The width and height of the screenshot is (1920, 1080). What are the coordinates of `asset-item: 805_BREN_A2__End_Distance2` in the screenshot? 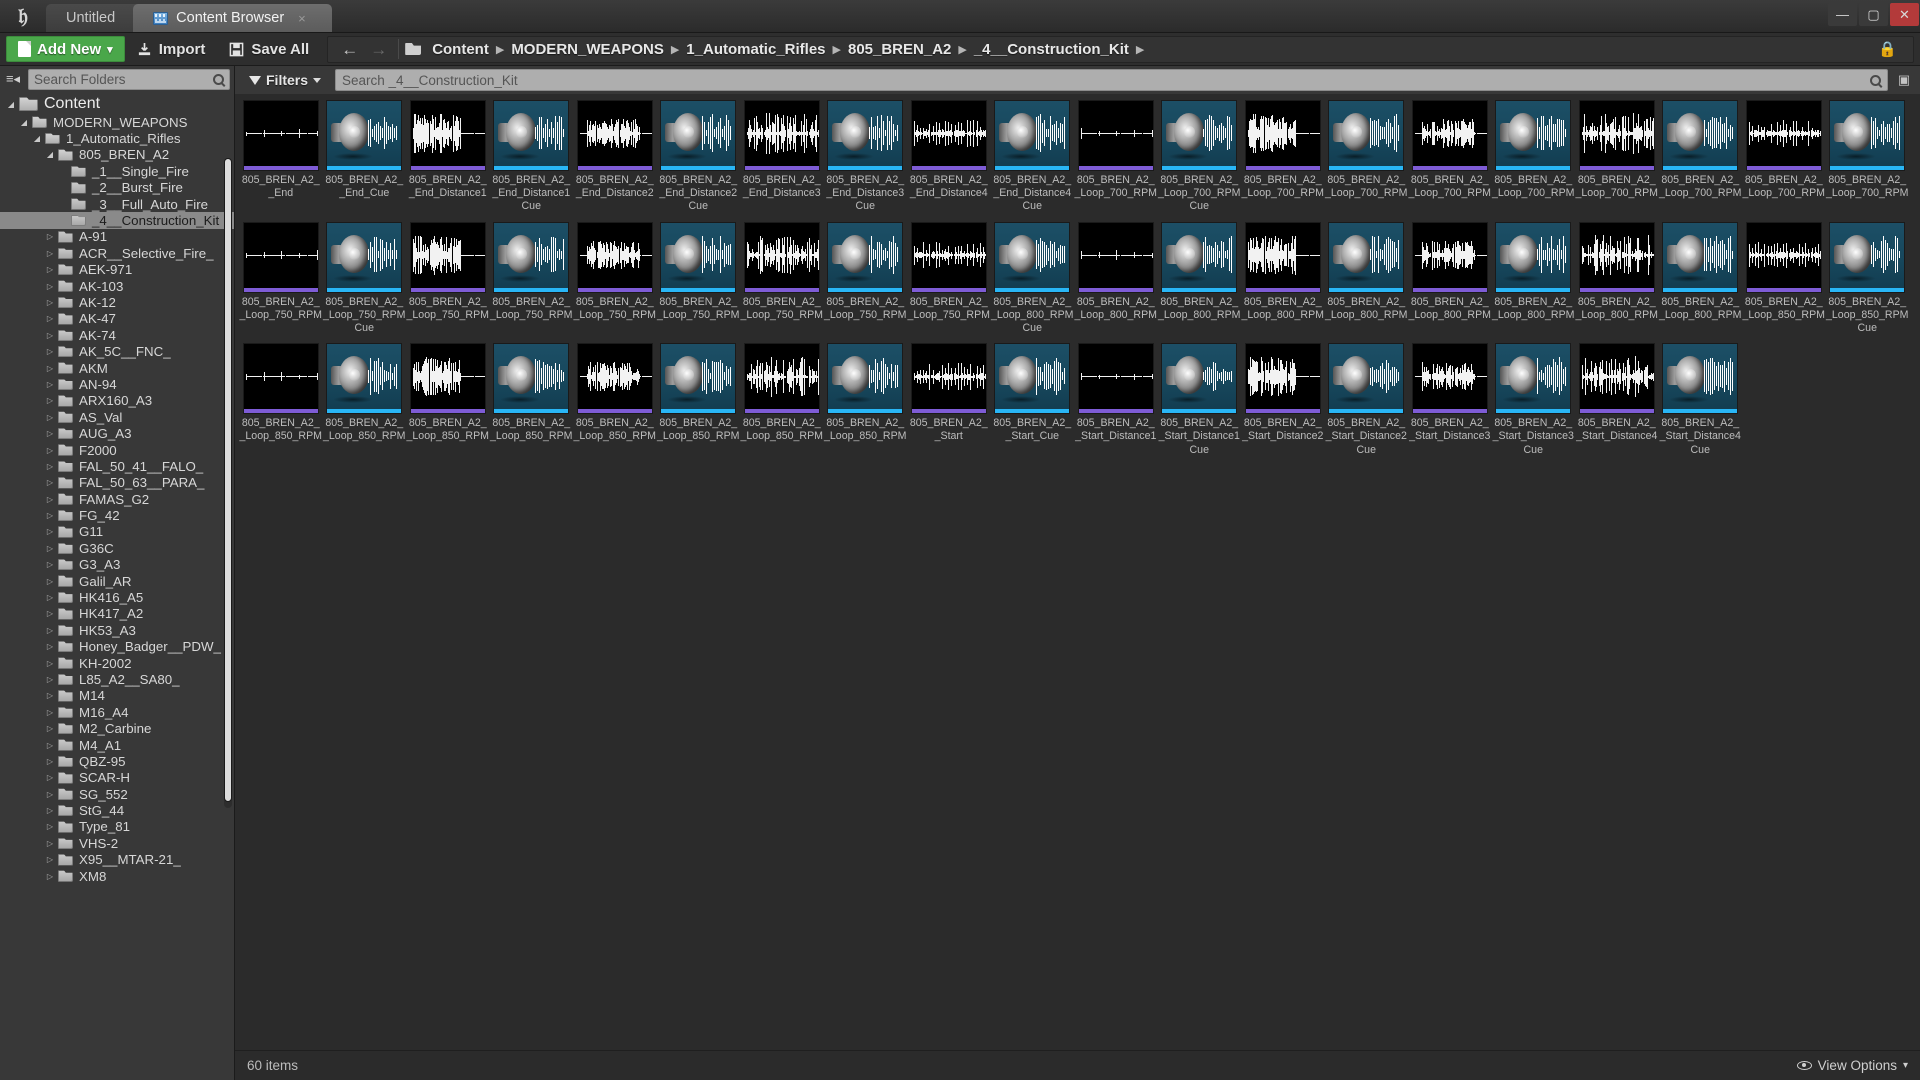 It's located at (615, 157).